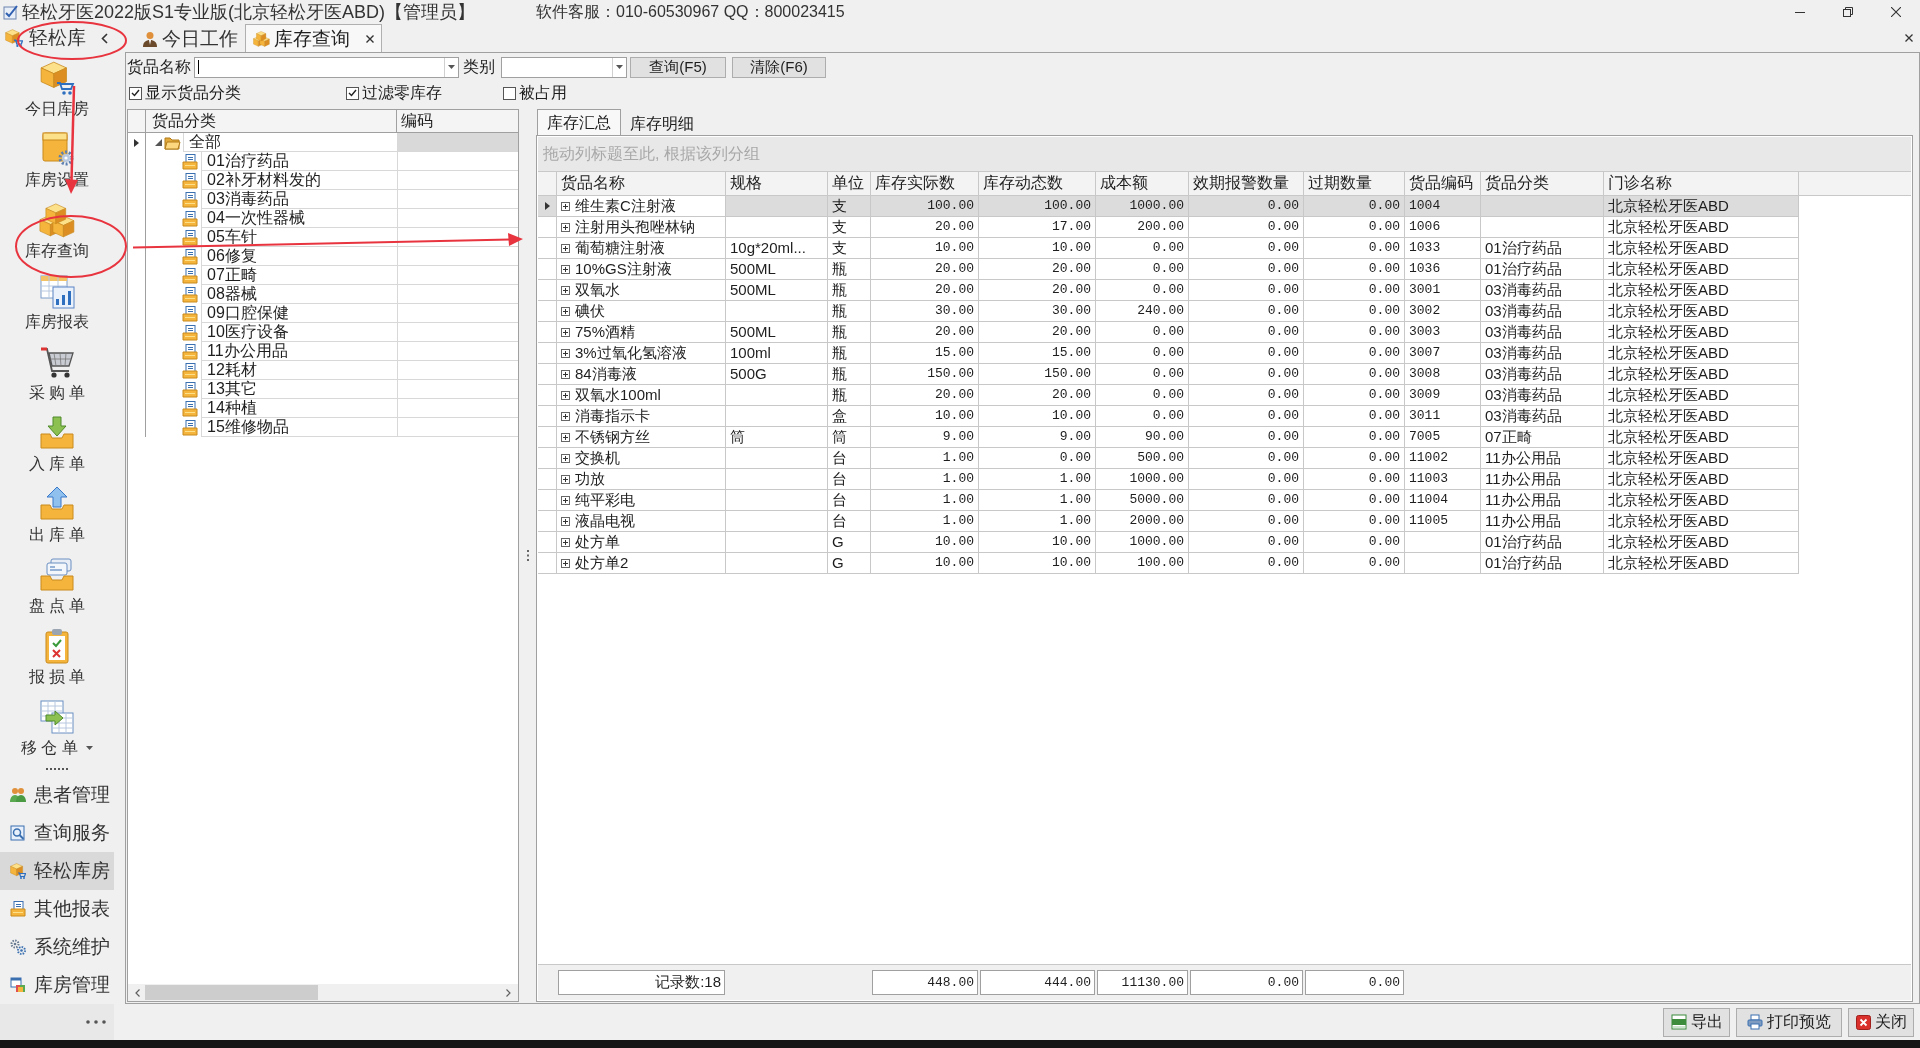 The width and height of the screenshot is (1920, 1048). I want to click on table-cell: 北京轻松牙医ABD, so click(1668, 374).